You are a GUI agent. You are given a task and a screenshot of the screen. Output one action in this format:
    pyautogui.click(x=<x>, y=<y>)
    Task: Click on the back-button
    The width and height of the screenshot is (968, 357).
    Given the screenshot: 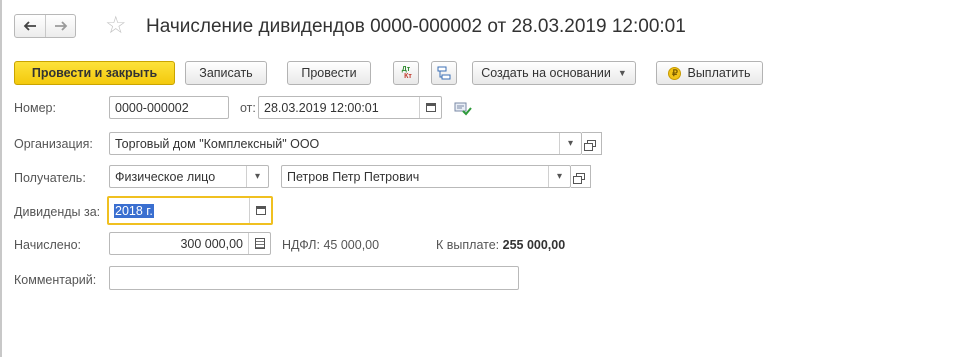 What is the action you would take?
    pyautogui.click(x=30, y=26)
    